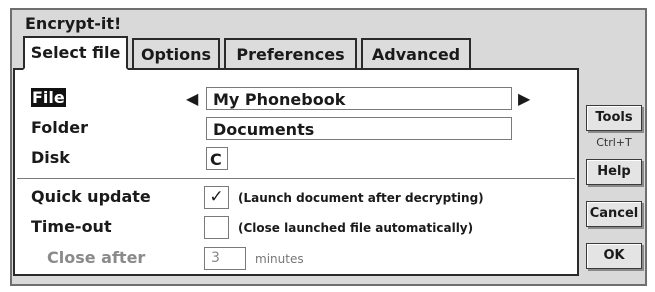 The image size is (655, 292). I want to click on triangle-right-icon: ▶, so click(524, 98).